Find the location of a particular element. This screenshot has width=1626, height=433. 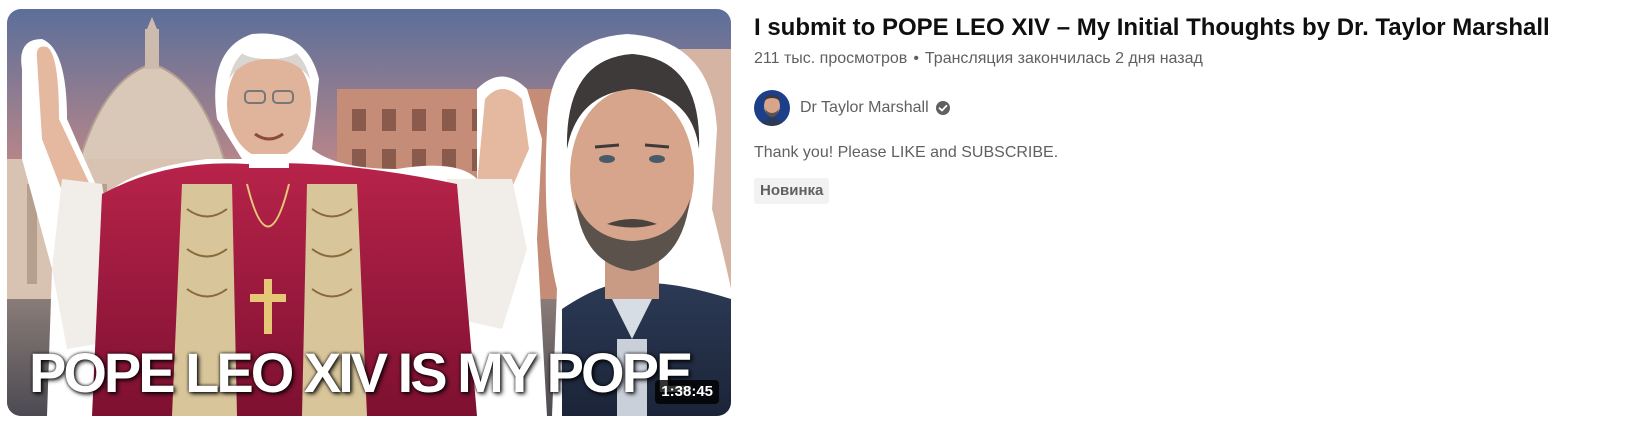

video-description: Thank you! Please LIKE and SUBSCRIBE. is located at coordinates (906, 152).